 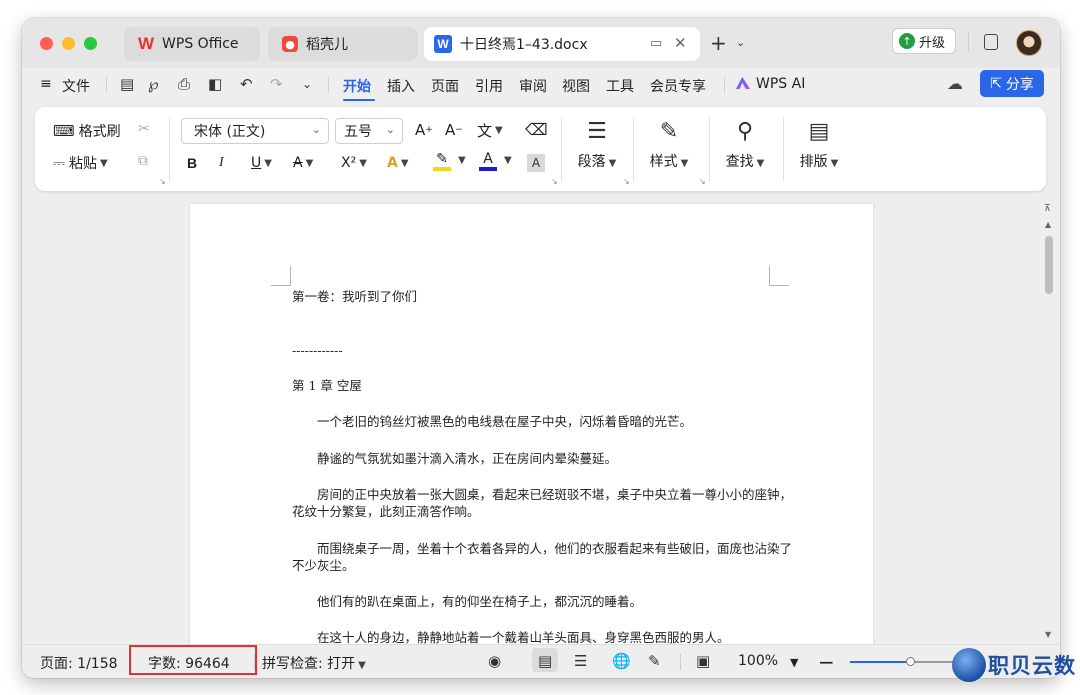 I want to click on spellcheck-toggle: 拼写检查: 打开 ▼, so click(x=314, y=663).